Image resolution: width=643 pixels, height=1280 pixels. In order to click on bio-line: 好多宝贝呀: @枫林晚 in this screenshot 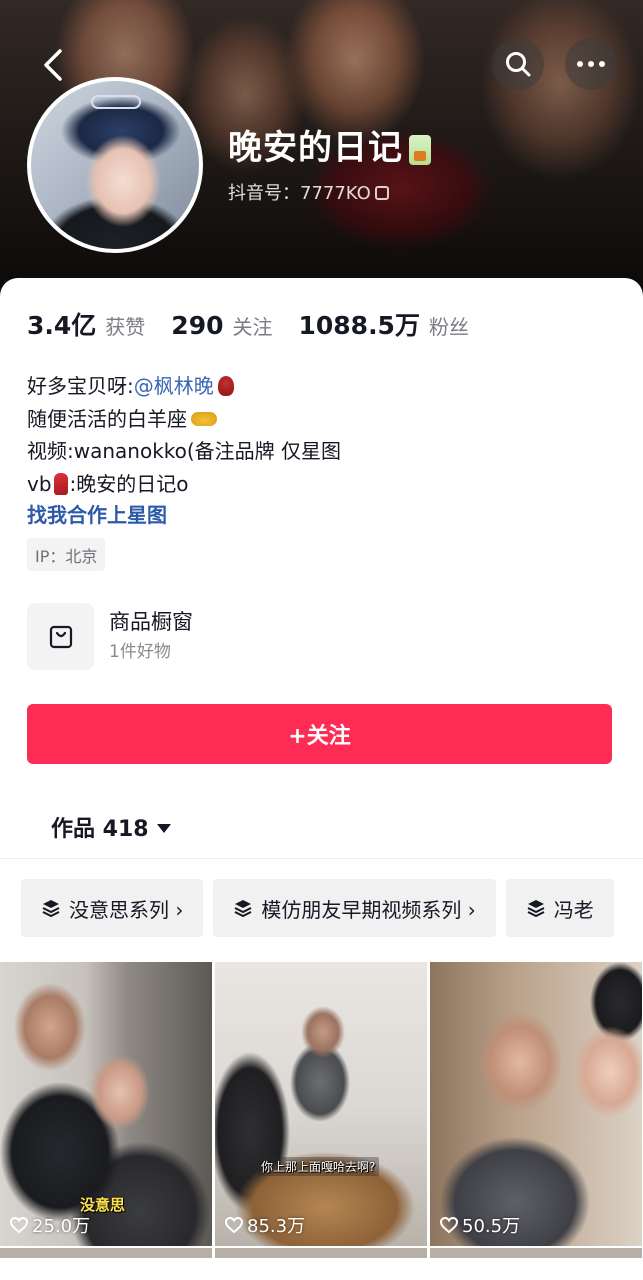, I will do `click(184, 386)`.